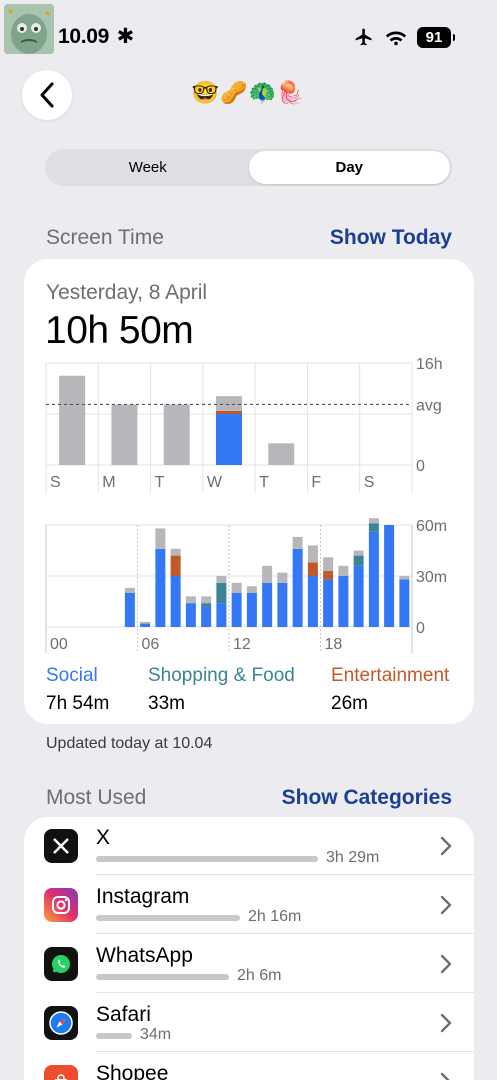 Image resolution: width=497 pixels, height=1080 pixels. What do you see at coordinates (249, 964) in the screenshot?
I see `app-row-whatsapp: WhatsApp 2h 6m` at bounding box center [249, 964].